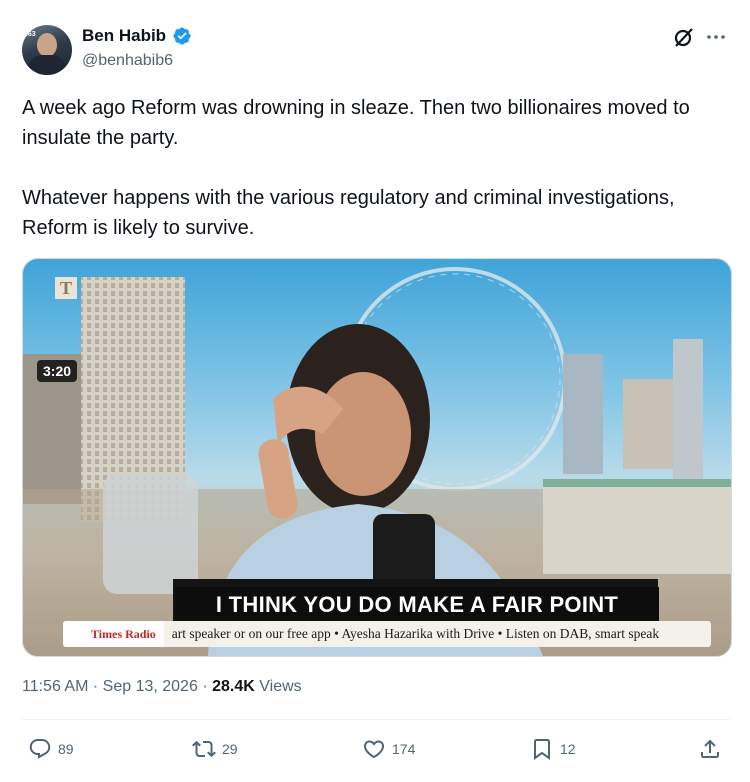 Image resolution: width=750 pixels, height=782 pixels. Describe the element at coordinates (684, 37) in the screenshot. I see `grok-icon` at that location.